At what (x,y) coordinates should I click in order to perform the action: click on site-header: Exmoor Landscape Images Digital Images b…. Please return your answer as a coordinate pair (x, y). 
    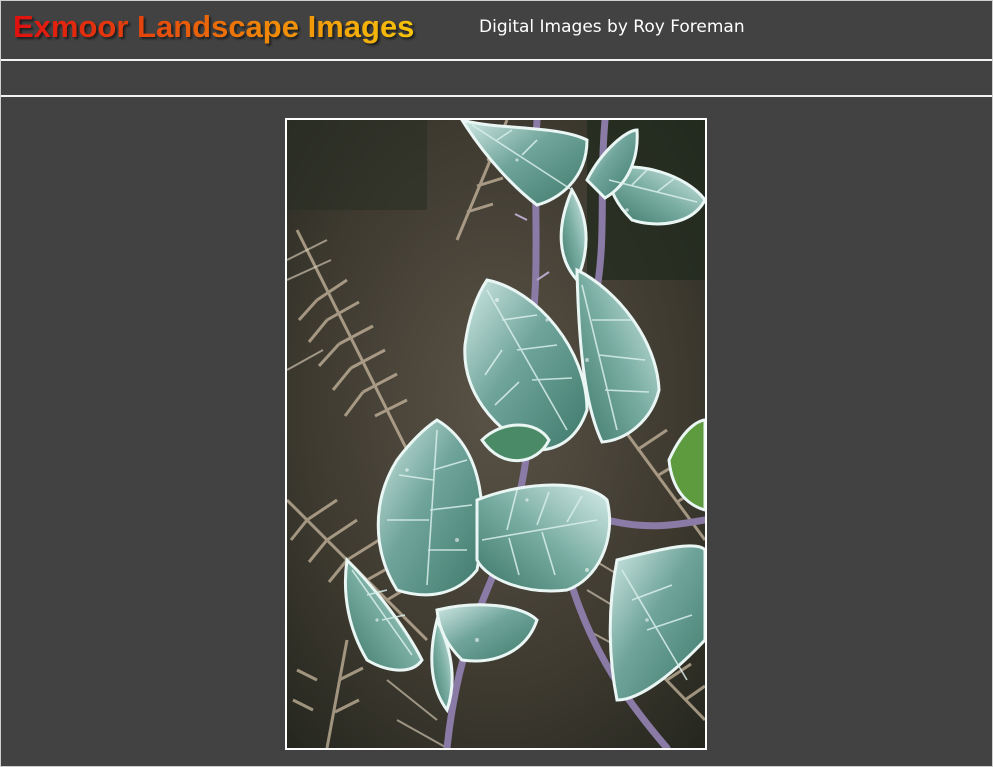
    Looking at the image, I should click on (496, 30).